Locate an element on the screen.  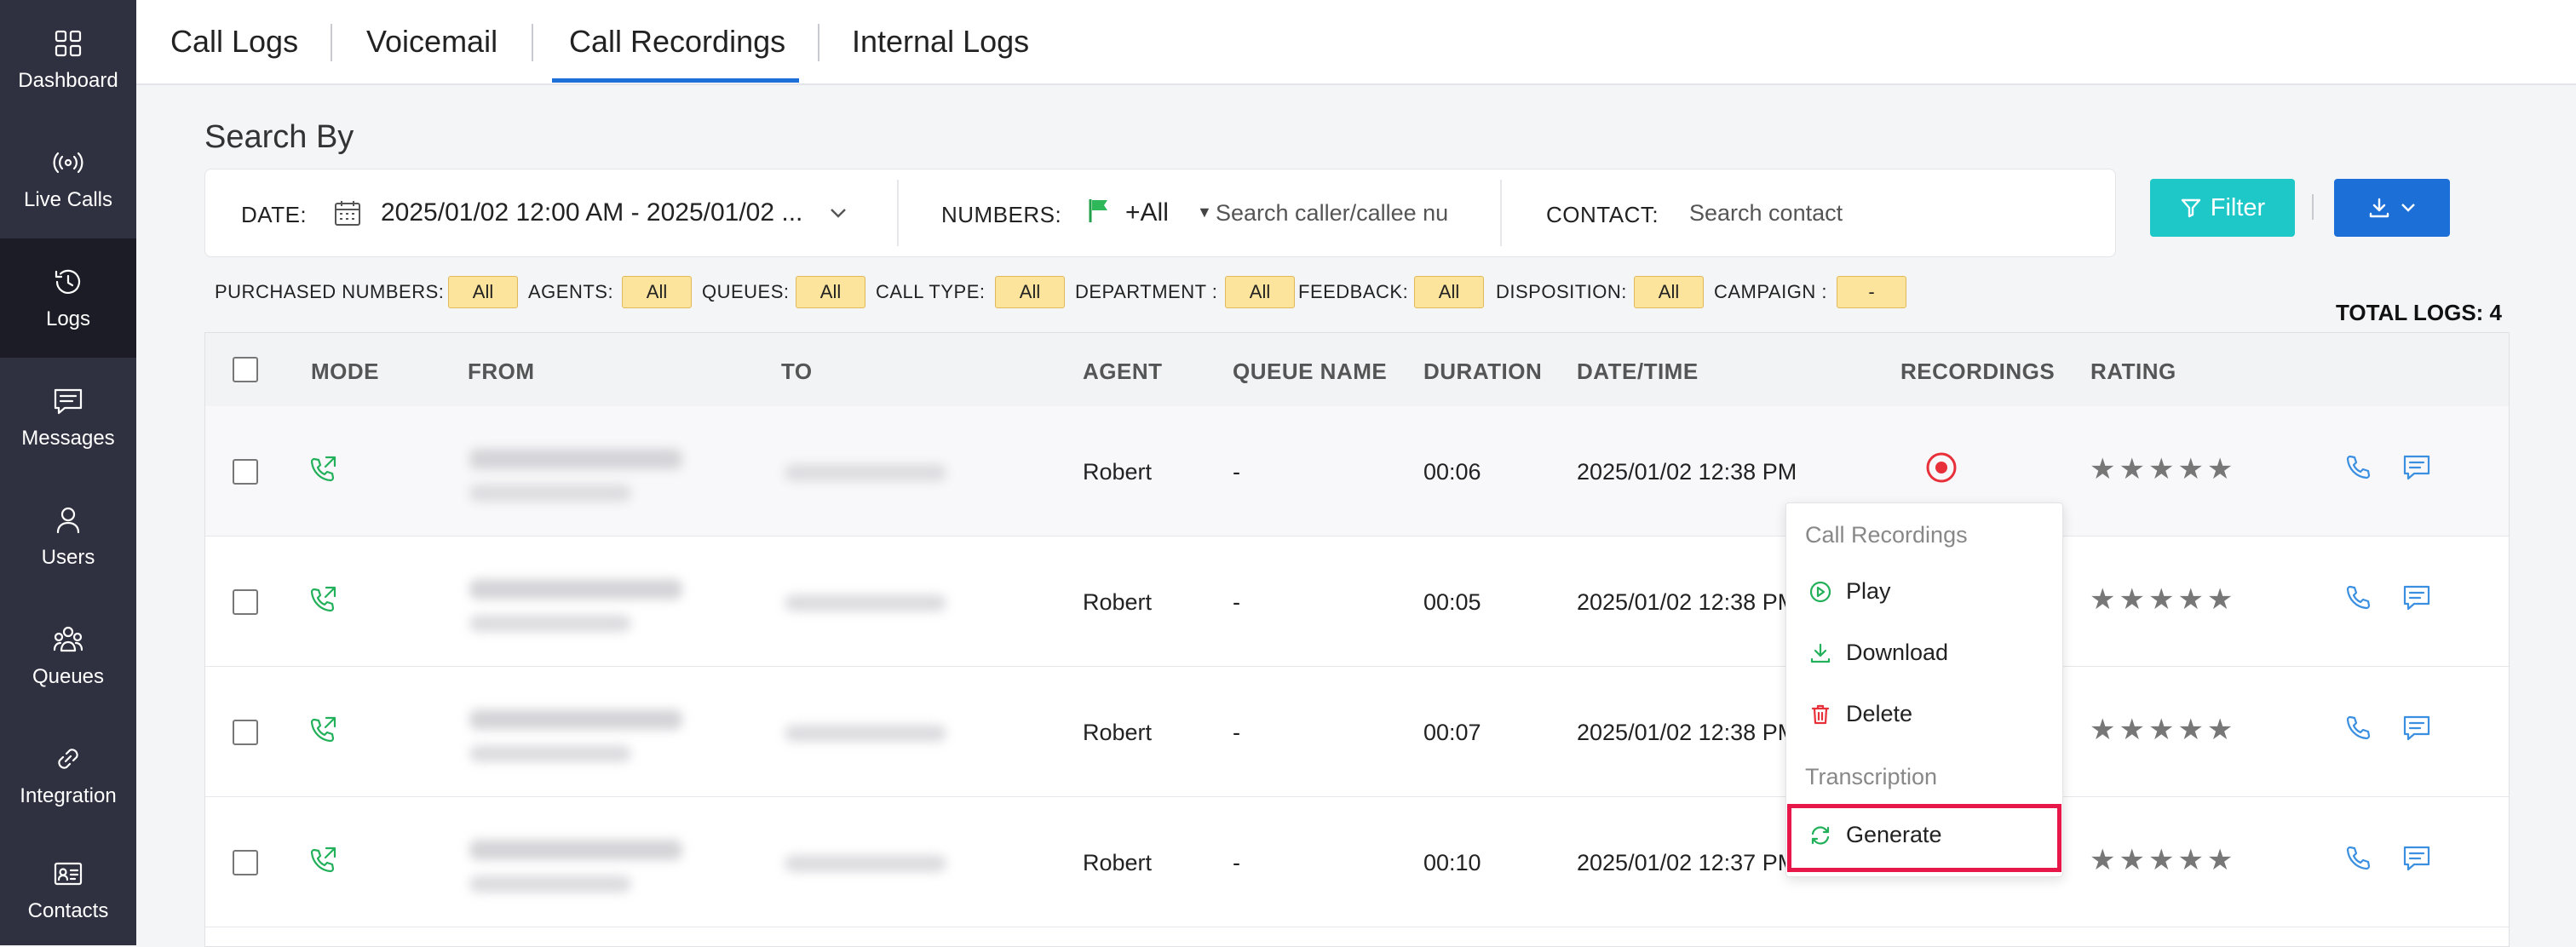
duration: 00:06 is located at coordinates (1452, 472).